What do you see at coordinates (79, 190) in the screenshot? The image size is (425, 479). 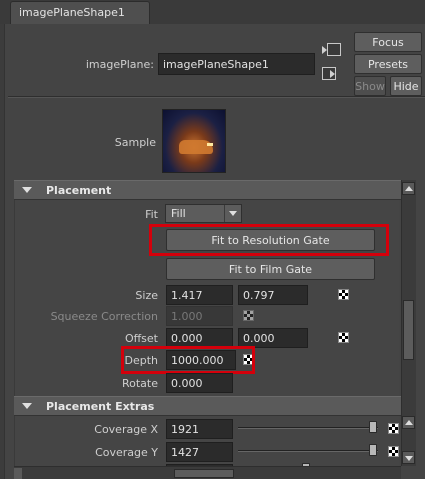 I see `placement-title: Placement` at bounding box center [79, 190].